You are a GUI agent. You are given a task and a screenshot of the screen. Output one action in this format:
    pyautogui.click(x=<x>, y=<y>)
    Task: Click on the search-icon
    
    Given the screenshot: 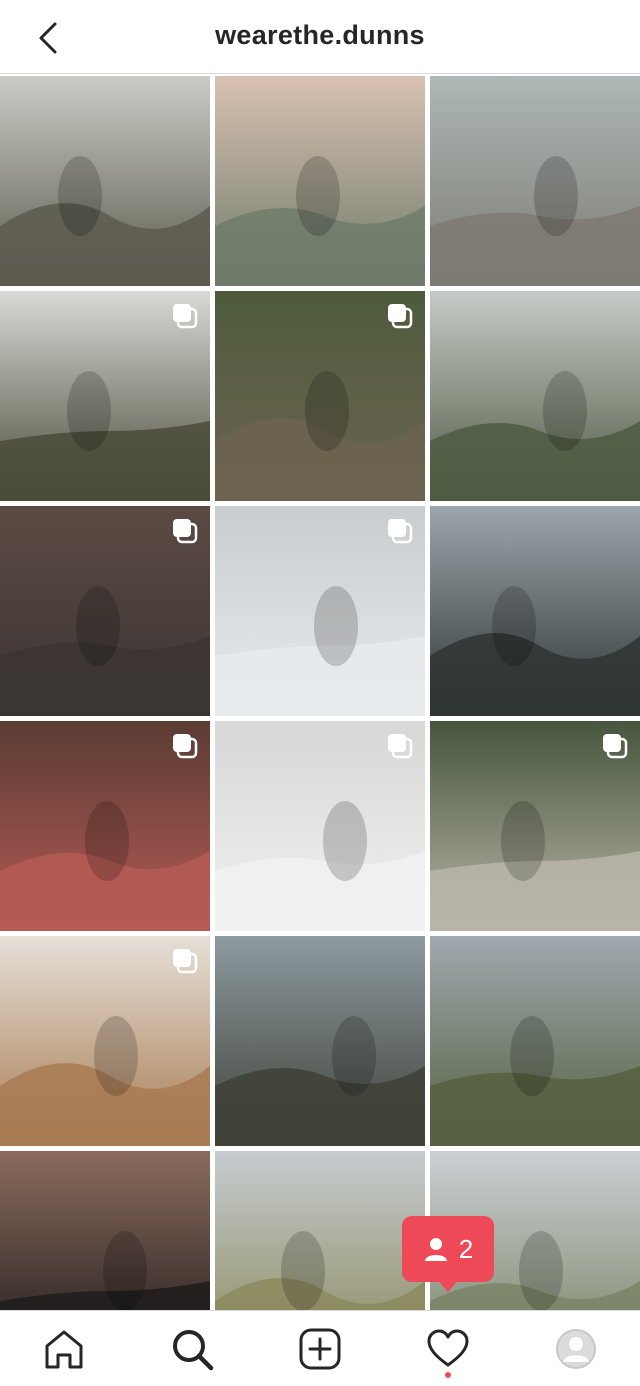 What is the action you would take?
    pyautogui.click(x=193, y=1349)
    